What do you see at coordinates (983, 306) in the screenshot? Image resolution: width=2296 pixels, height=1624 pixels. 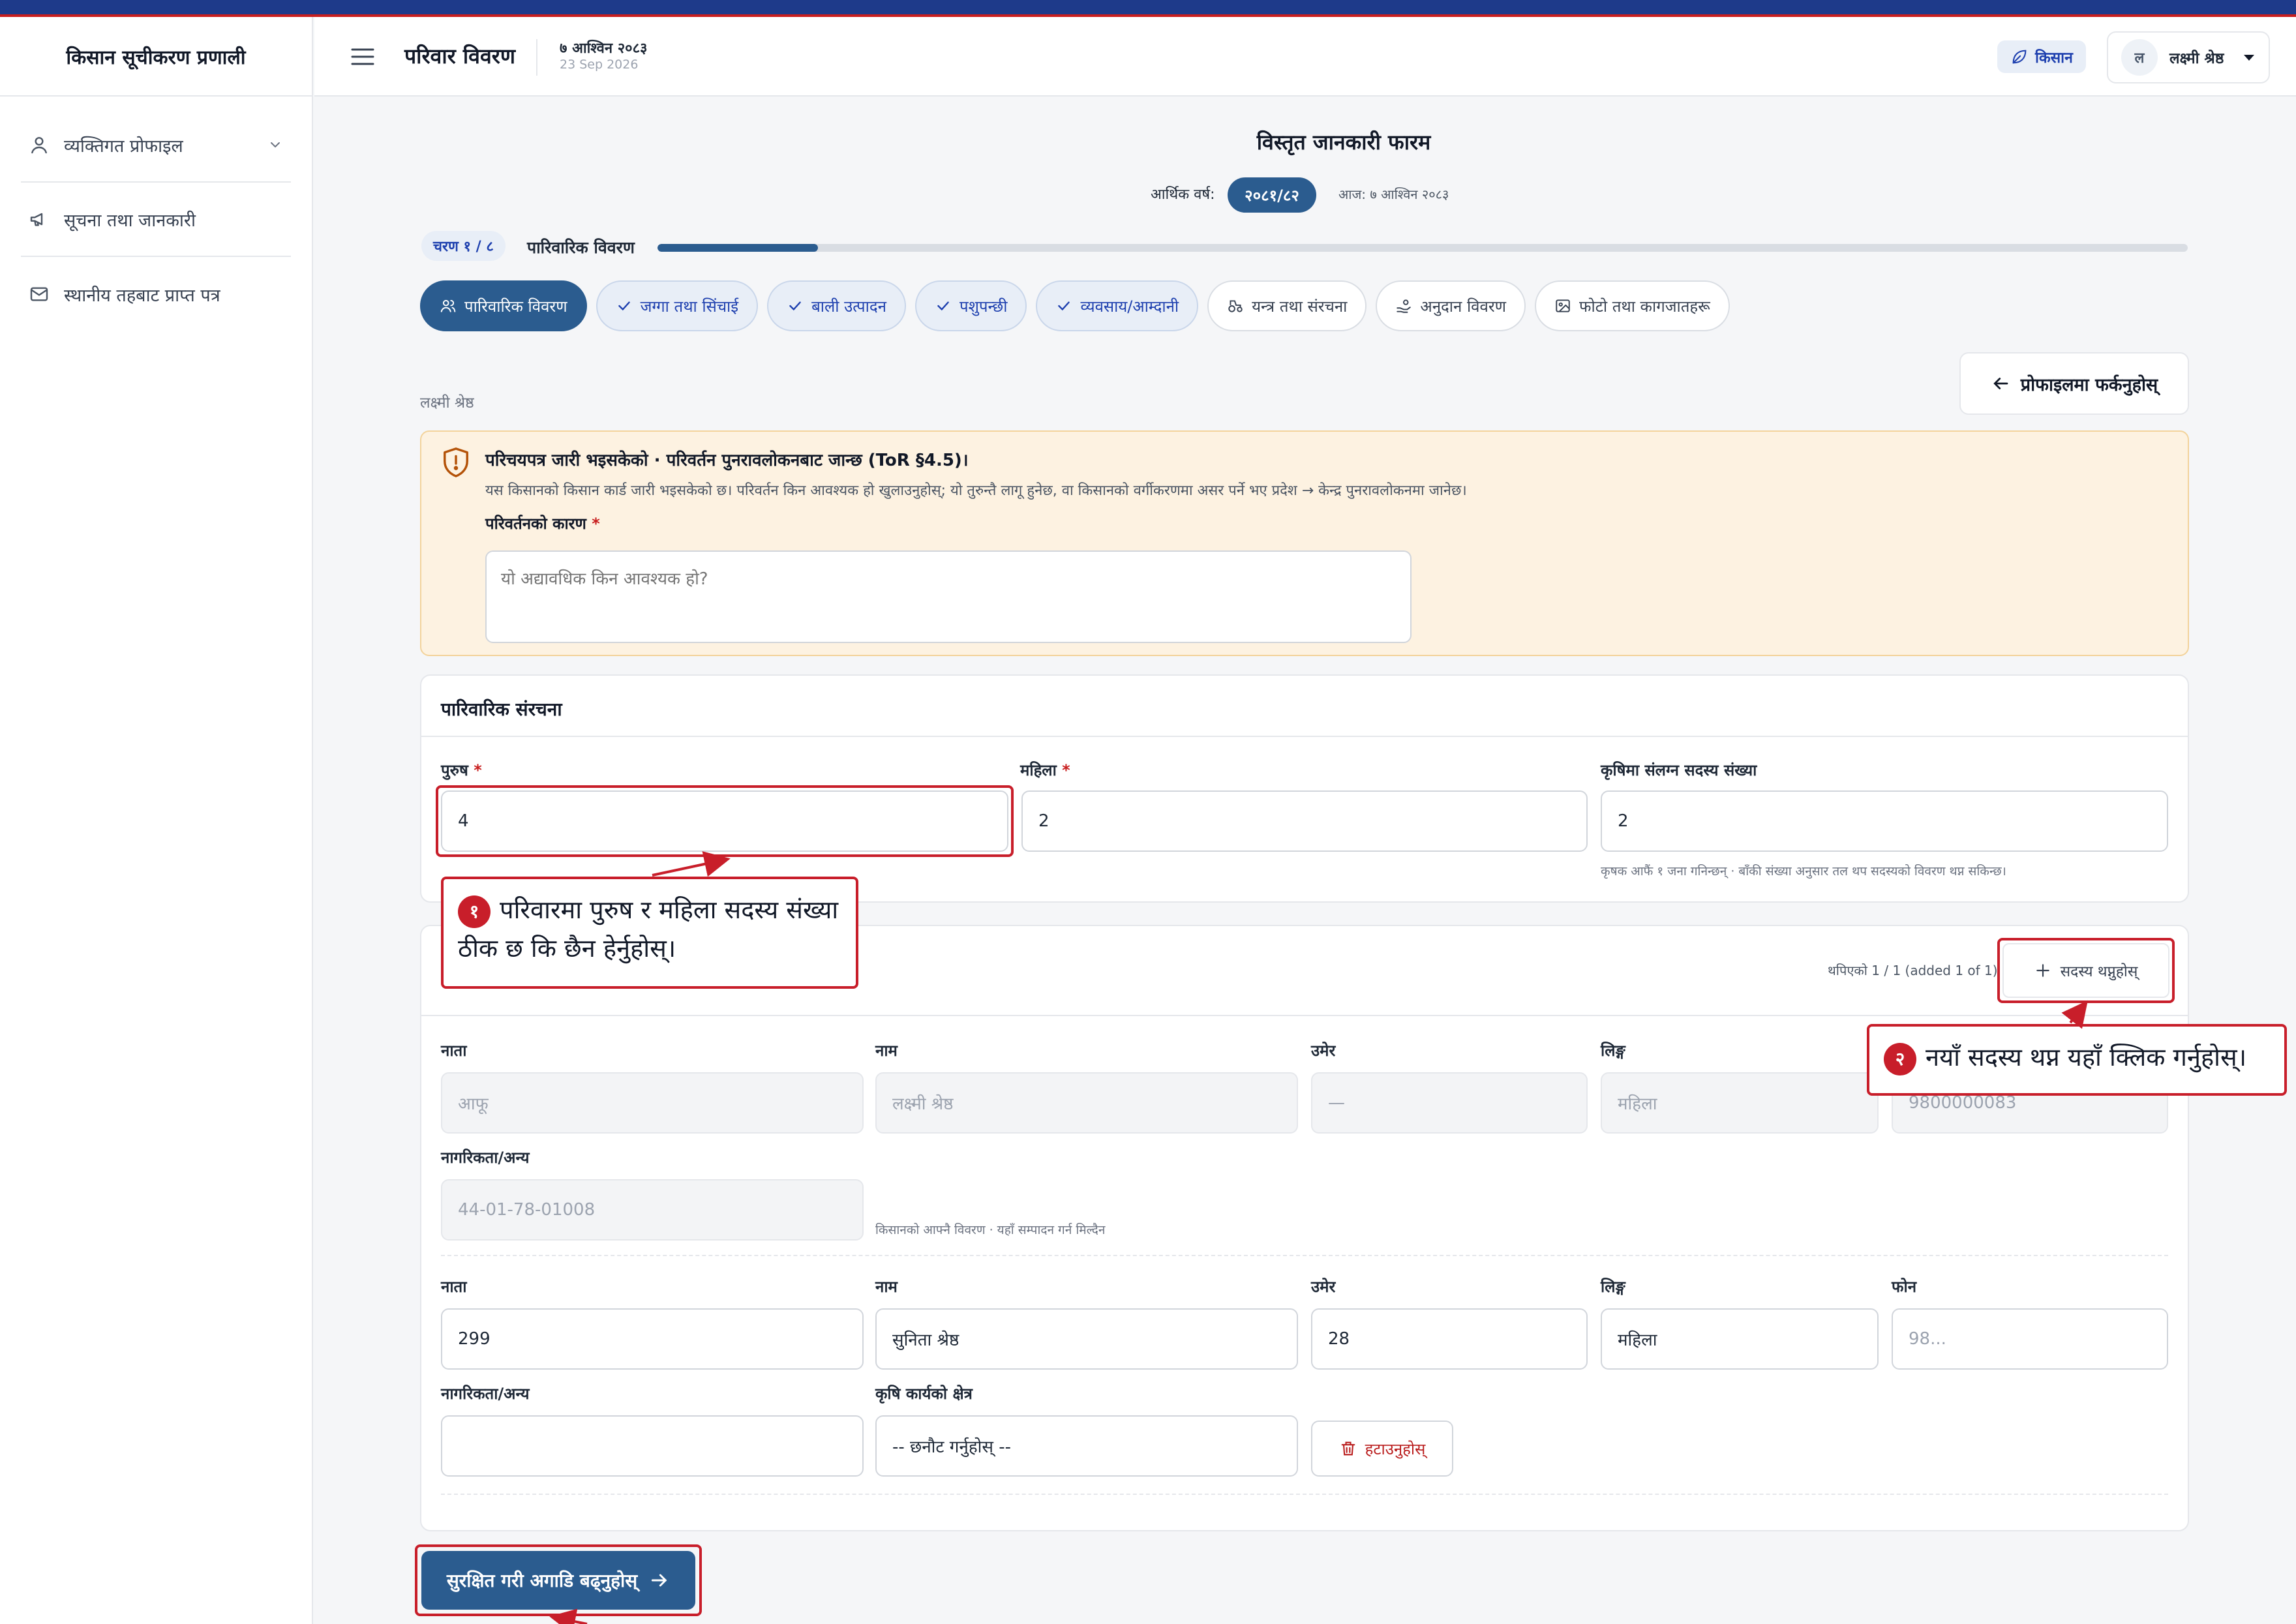 I see `tab-label: पशुपन्छी` at bounding box center [983, 306].